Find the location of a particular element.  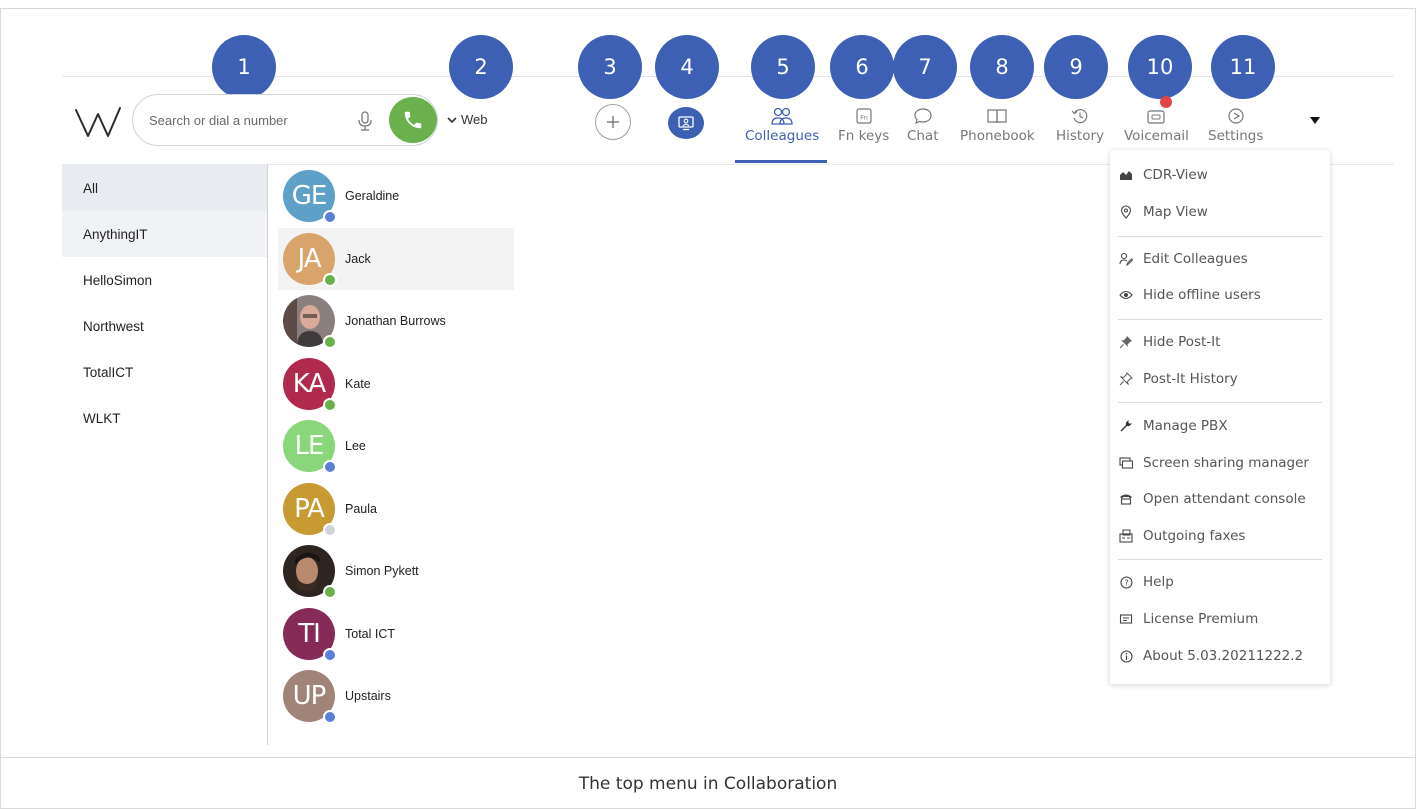

tab-history: History is located at coordinates (1080, 131).